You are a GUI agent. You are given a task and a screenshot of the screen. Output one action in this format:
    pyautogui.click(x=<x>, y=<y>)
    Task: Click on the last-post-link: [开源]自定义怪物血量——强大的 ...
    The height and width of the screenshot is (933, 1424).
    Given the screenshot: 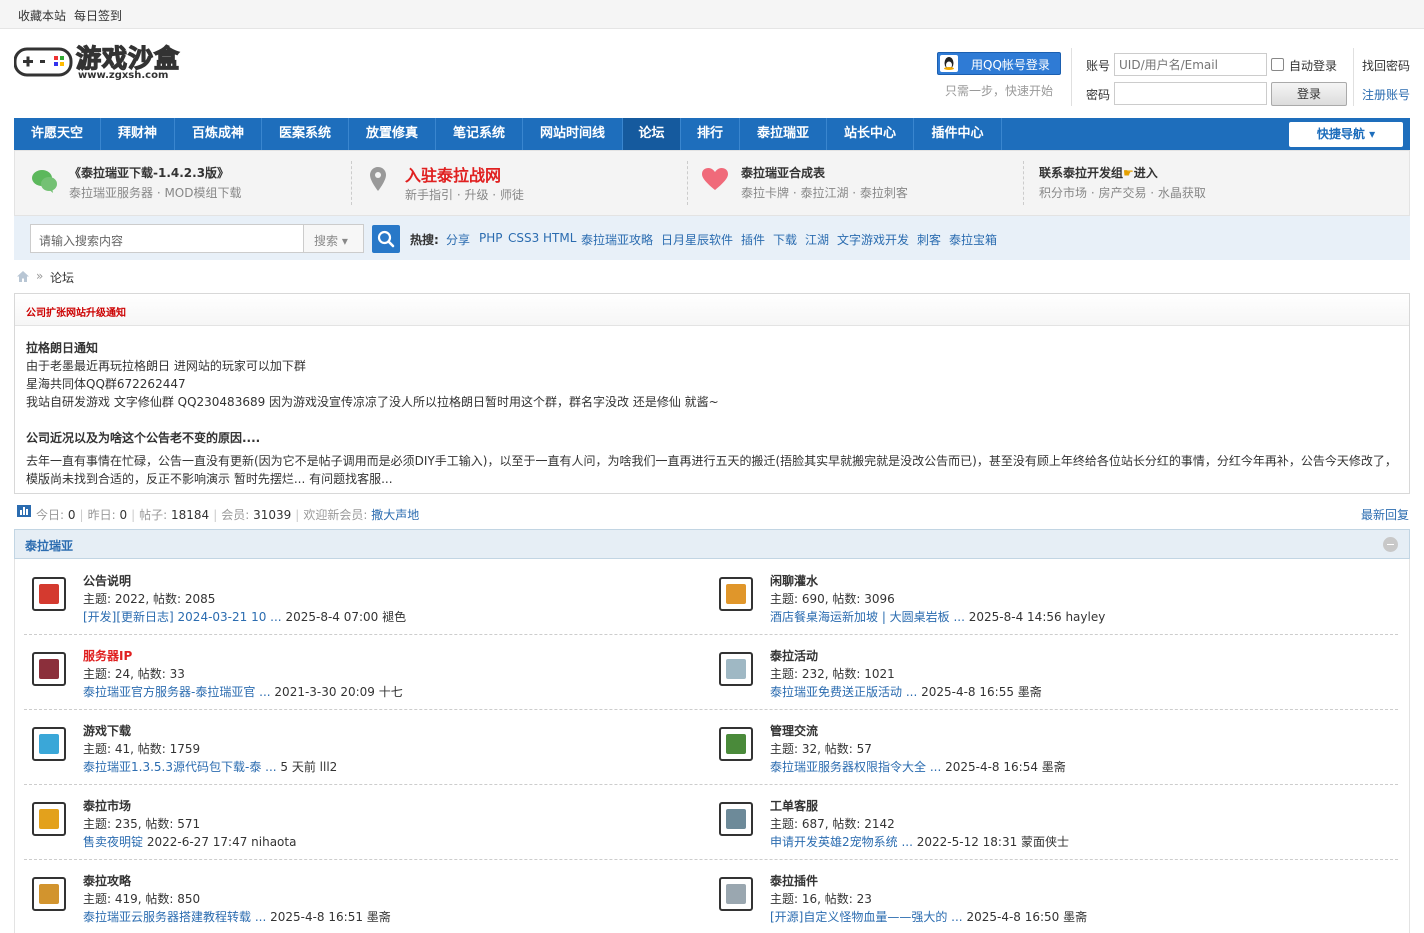 What is the action you would take?
    pyautogui.click(x=866, y=917)
    